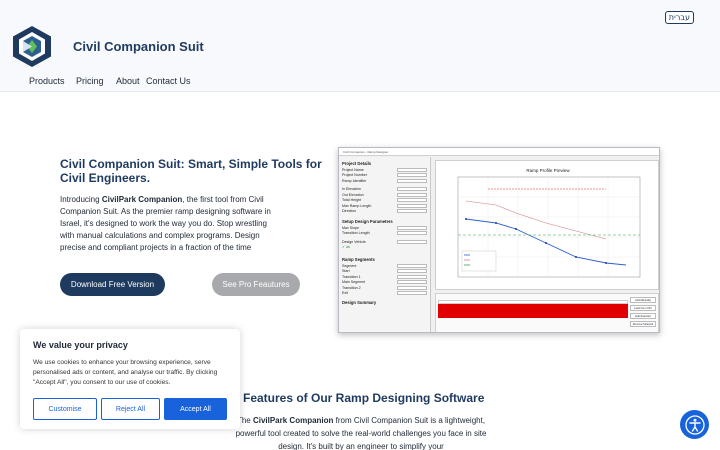 The height and width of the screenshot is (450, 720). I want to click on features-product-name: CivilPark Companion, so click(293, 420).